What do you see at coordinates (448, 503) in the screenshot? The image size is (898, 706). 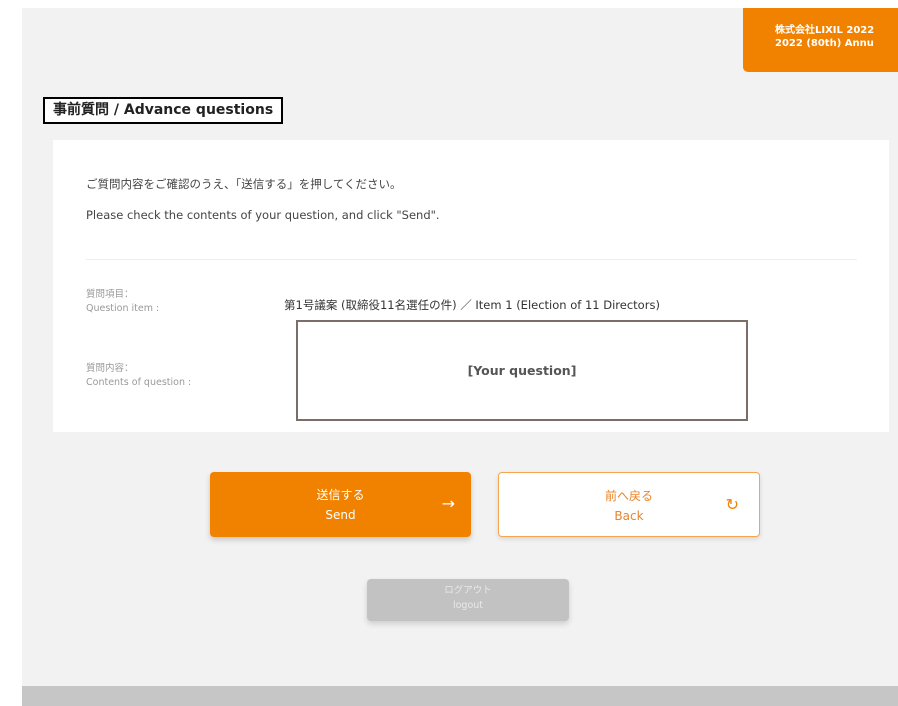 I see `arrow-right-icon: →` at bounding box center [448, 503].